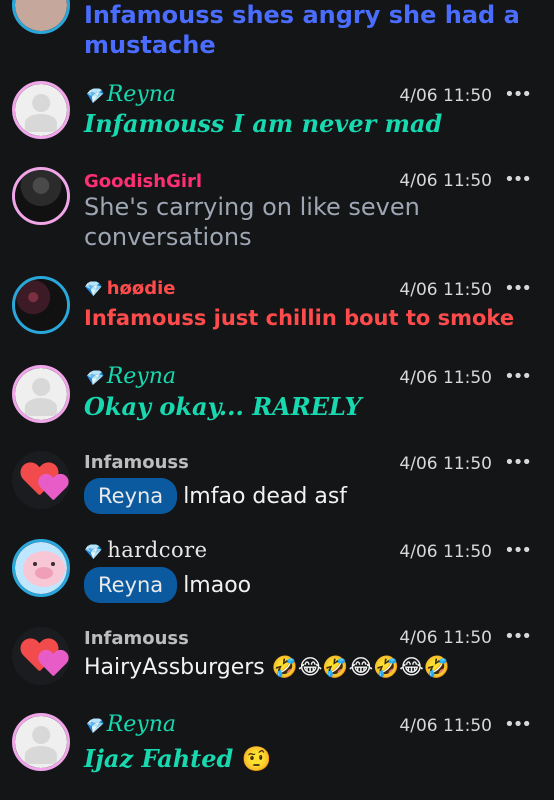  I want to click on message-text: HairyAssburgers, so click(174, 667).